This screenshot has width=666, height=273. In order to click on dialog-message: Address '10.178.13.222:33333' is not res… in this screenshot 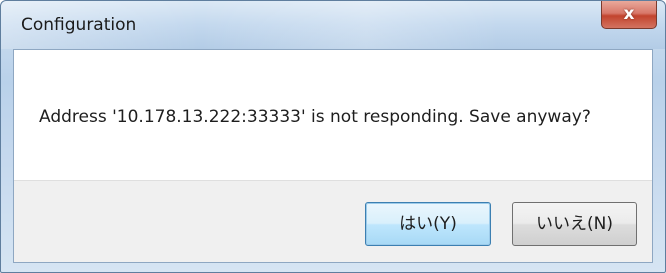, I will do `click(315, 117)`.